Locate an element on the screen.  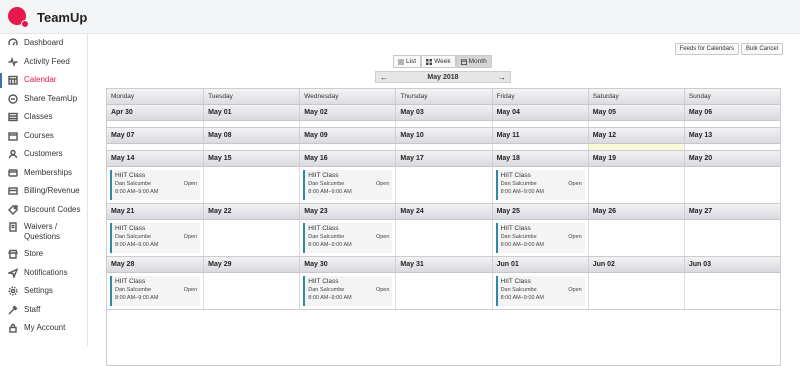
sidebar-item-courses: Courses is located at coordinates (43, 136).